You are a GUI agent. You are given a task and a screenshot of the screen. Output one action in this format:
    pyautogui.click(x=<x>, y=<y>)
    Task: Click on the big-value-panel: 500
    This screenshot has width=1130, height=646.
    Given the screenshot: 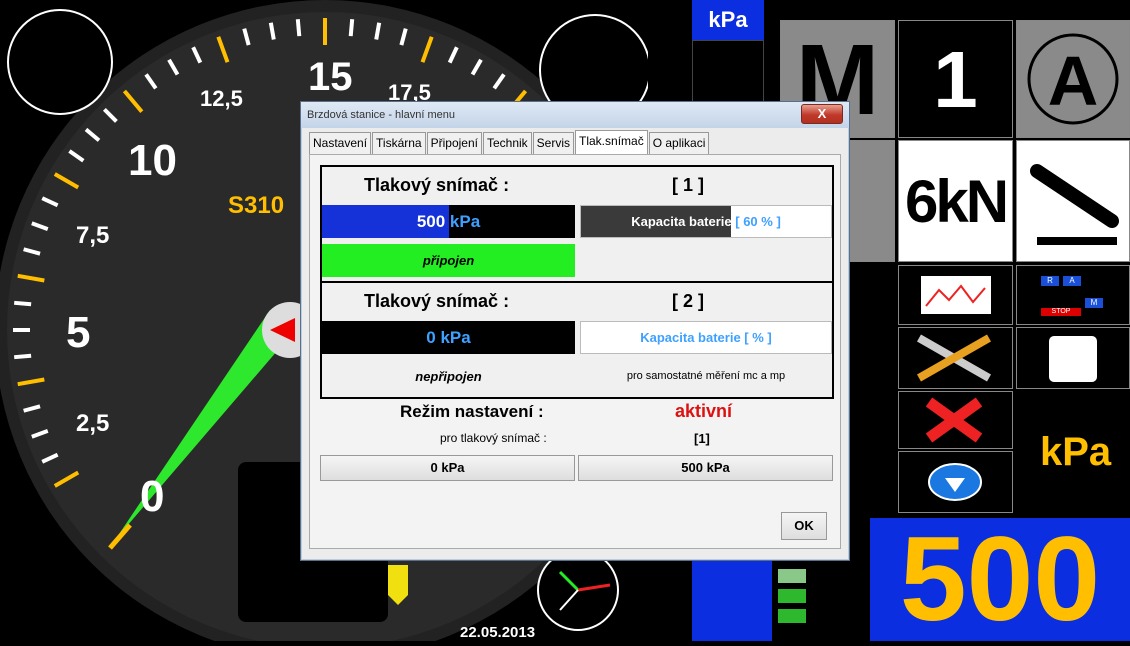 What is the action you would take?
    pyautogui.click(x=1000, y=579)
    